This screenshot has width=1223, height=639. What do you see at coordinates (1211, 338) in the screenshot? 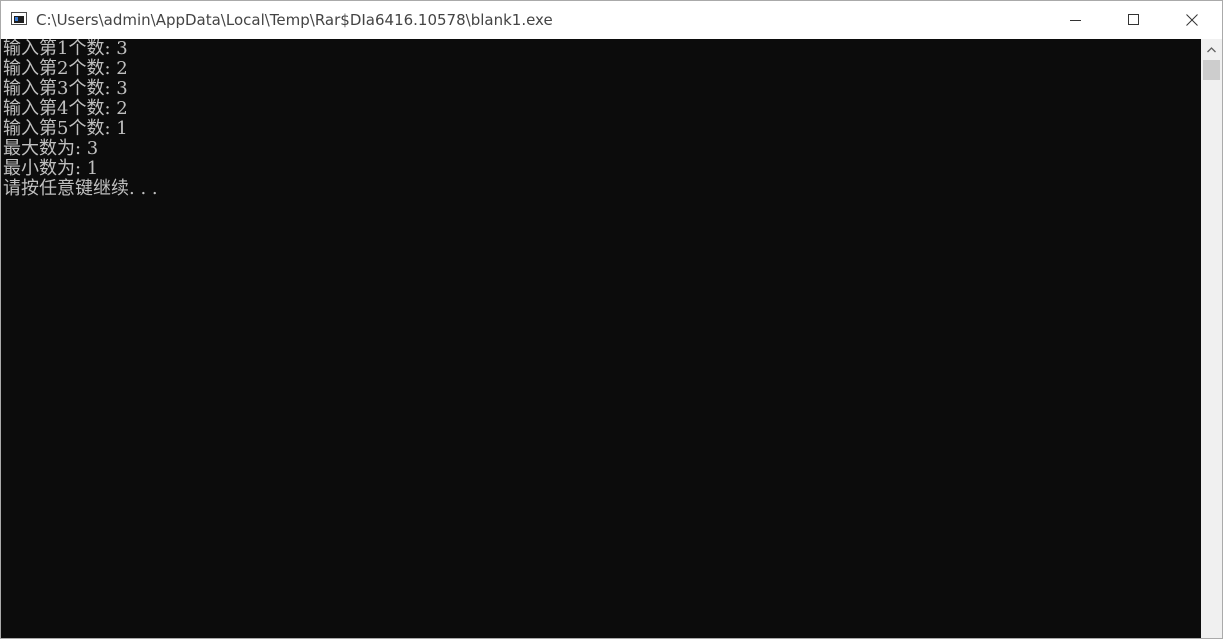
I see `vertical-scrollbar` at bounding box center [1211, 338].